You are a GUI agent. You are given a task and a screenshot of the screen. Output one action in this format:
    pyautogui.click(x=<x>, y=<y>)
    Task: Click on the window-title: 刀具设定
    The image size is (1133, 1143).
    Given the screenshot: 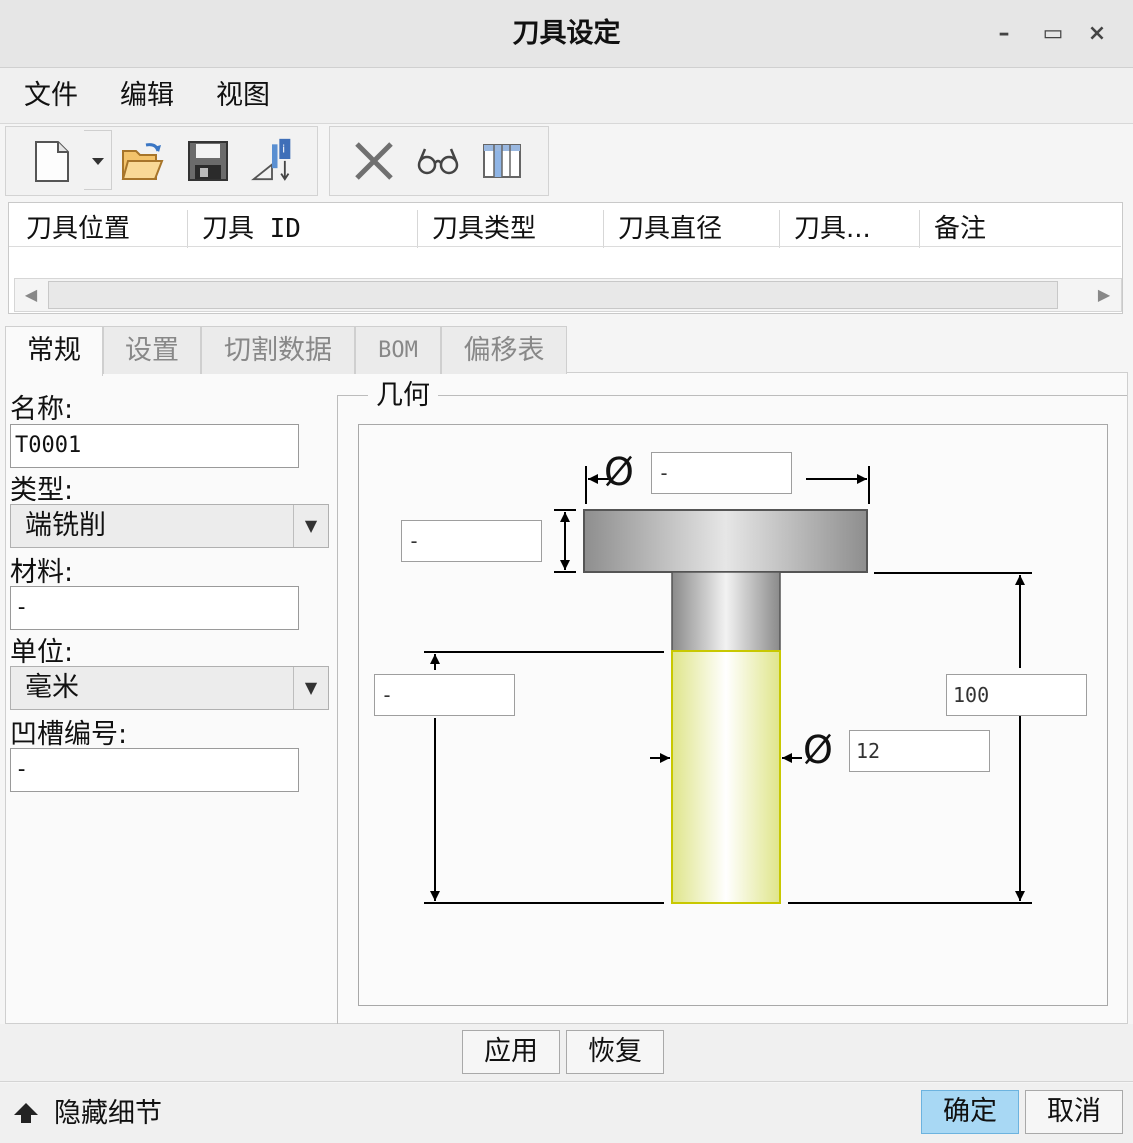 What is the action you would take?
    pyautogui.click(x=566, y=33)
    